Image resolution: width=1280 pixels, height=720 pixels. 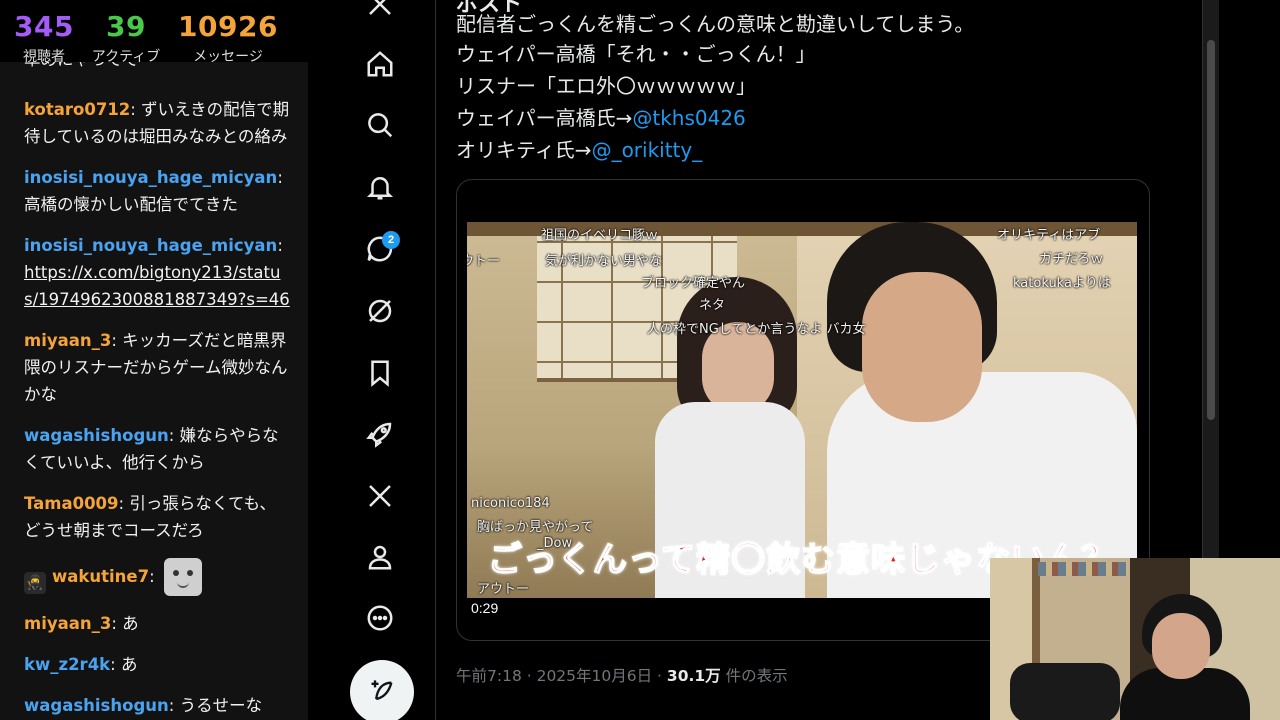 I want to click on x-sidebar-nav: 2, so click(x=372, y=360).